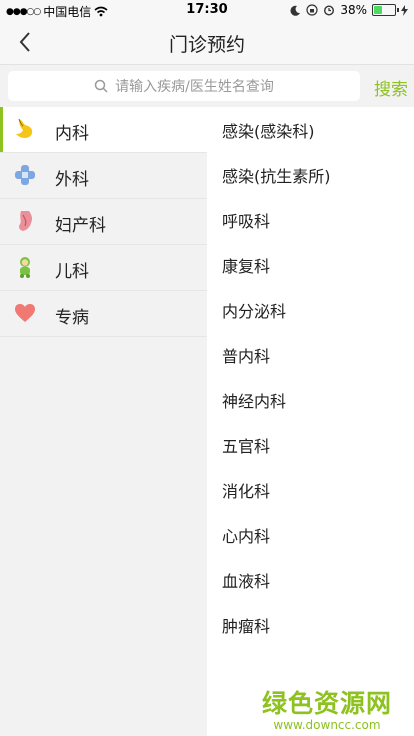  Describe the element at coordinates (310, 174) in the screenshot. I see `subdepartment-item: 感染(抗生素所)` at that location.